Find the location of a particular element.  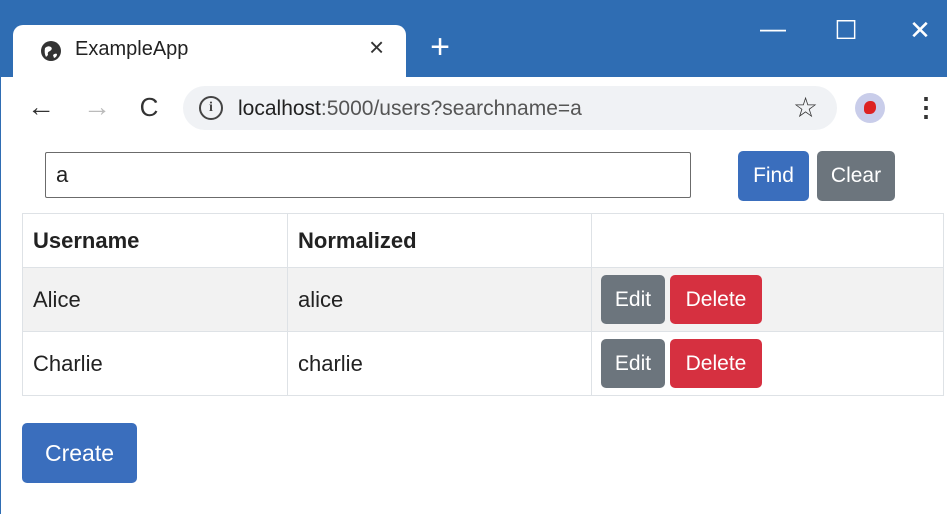

url-path: :5000/users?searchname=a is located at coordinates (451, 108).